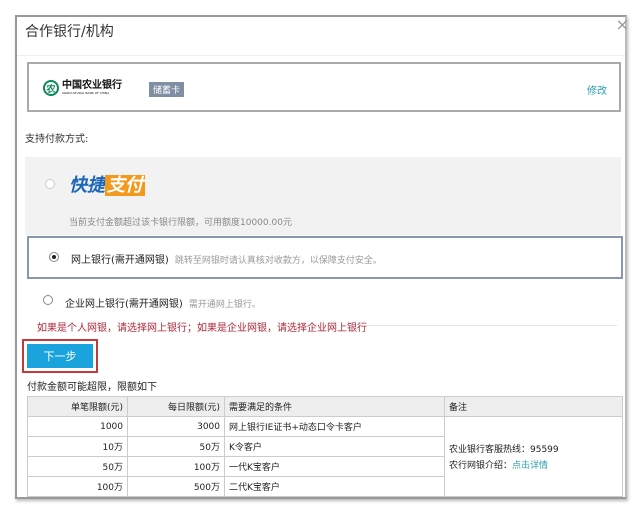 This screenshot has width=636, height=516. I want to click on highlight-box: 下一步, so click(60, 356).